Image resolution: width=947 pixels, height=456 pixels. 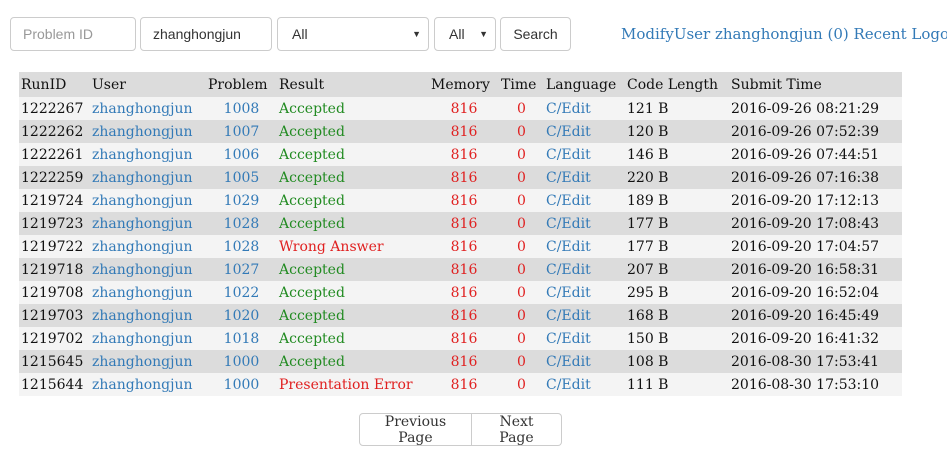 I want to click on cell-problem-link: 1006, so click(x=241, y=154).